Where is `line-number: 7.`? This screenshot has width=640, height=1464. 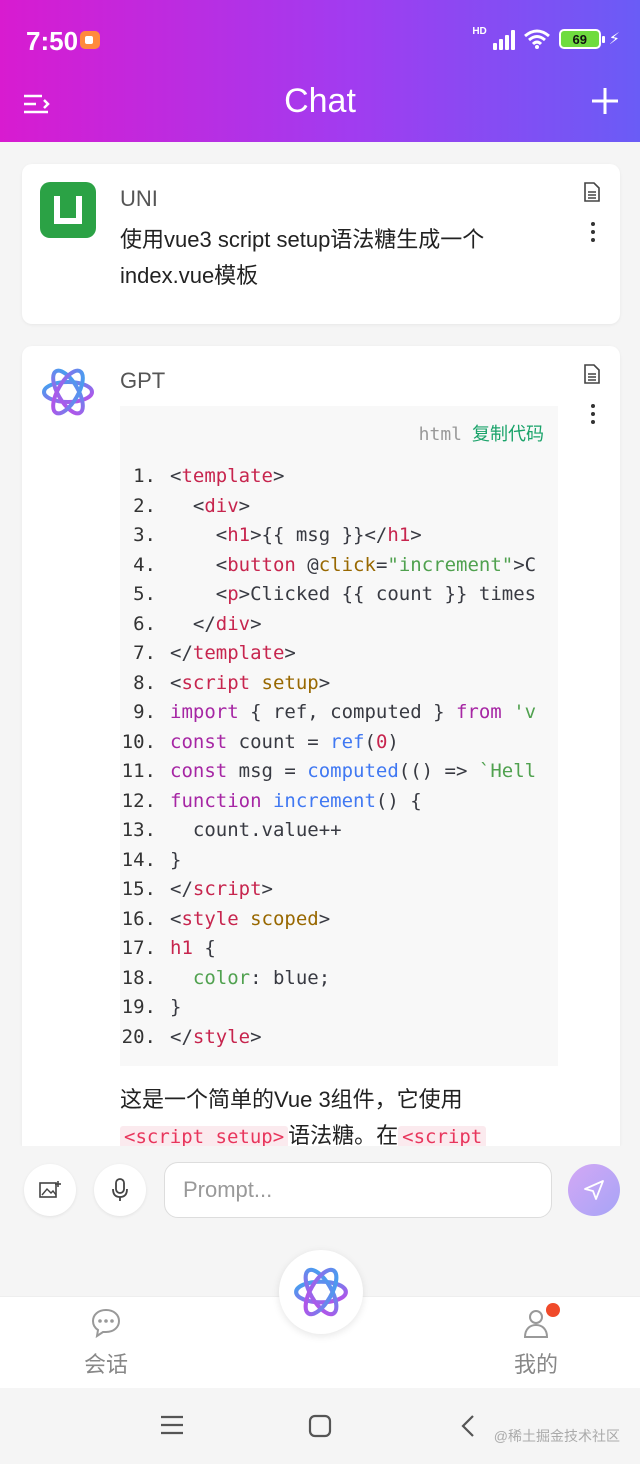 line-number: 7. is located at coordinates (144, 653).